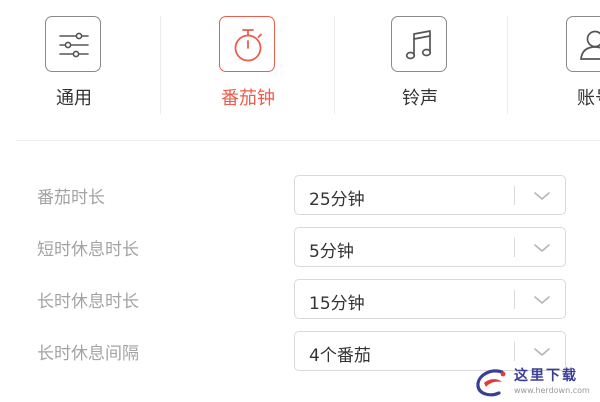 This screenshot has width=600, height=402. Describe the element at coordinates (248, 98) in the screenshot. I see `tab-pomodoro-label: 番茄钟` at that location.